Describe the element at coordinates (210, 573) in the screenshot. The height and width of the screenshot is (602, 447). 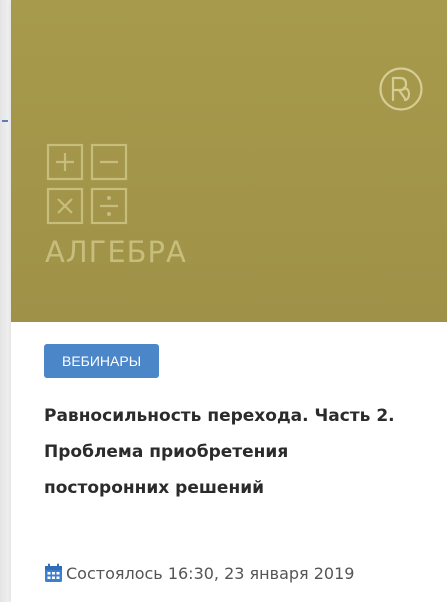
I see `event-date-text: Состоялось 16:30, 23 января 2019` at that location.